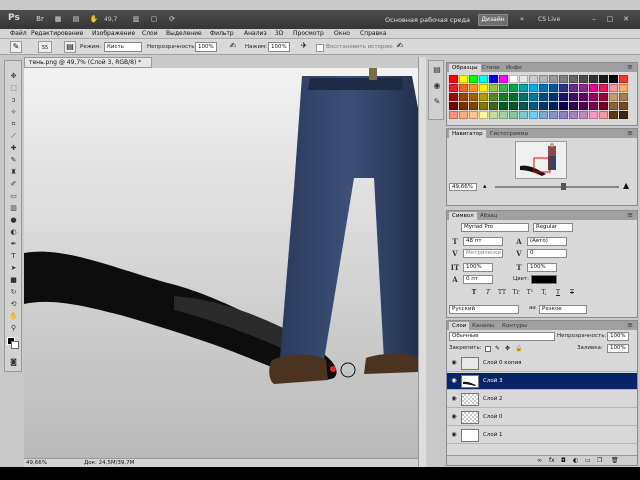 The width and height of the screenshot is (640, 480). What do you see at coordinates (76, 19) in the screenshot?
I see `view-extras-icon: ▤` at bounding box center [76, 19].